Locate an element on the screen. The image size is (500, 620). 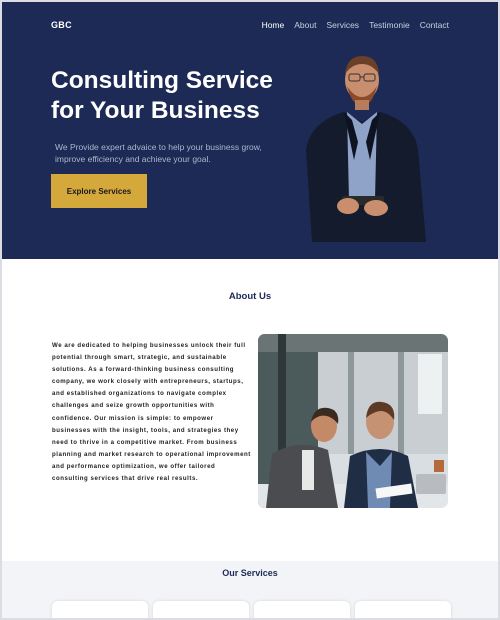
nav-contact: Contact is located at coordinates (434, 25).